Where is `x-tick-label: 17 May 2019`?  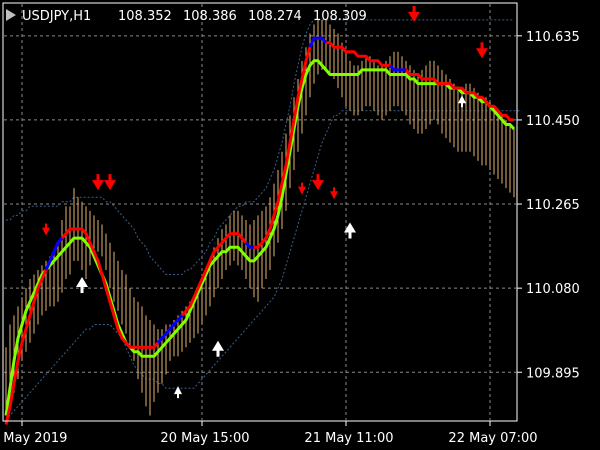
x-tick-label: 17 May 2019 is located at coordinates (33, 438).